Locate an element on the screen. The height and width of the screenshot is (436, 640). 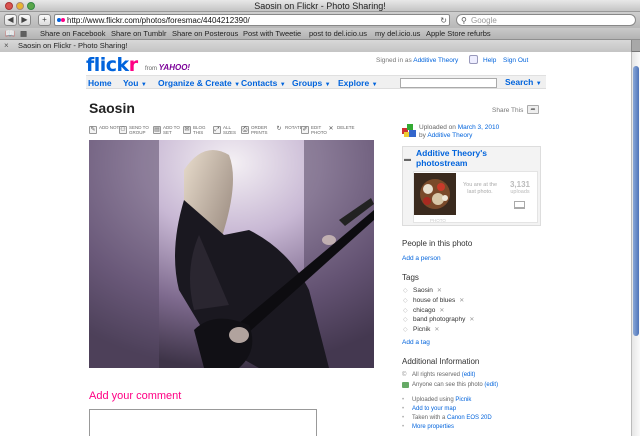
bookmark-item: Post with Tweetie is located at coordinates (272, 34).